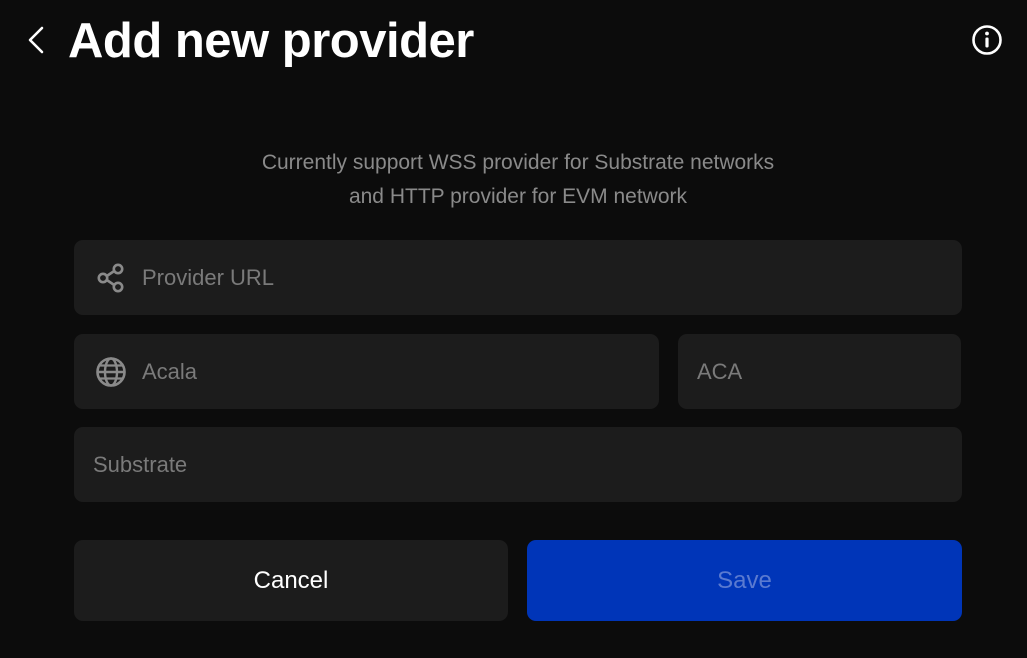 This screenshot has width=1027, height=658. I want to click on network-name-field, so click(366, 371).